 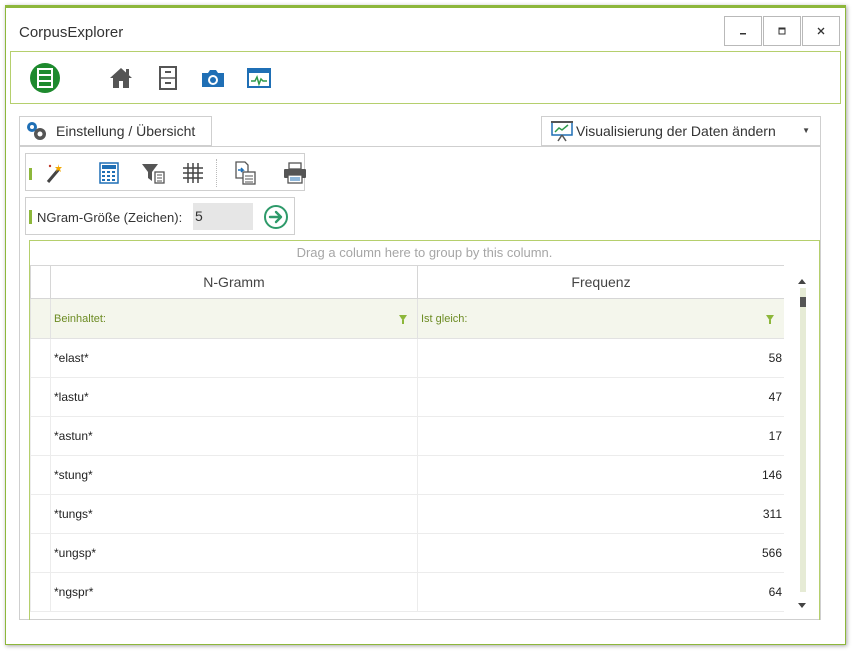 I want to click on frequency-cell: 58, so click(x=600, y=358).